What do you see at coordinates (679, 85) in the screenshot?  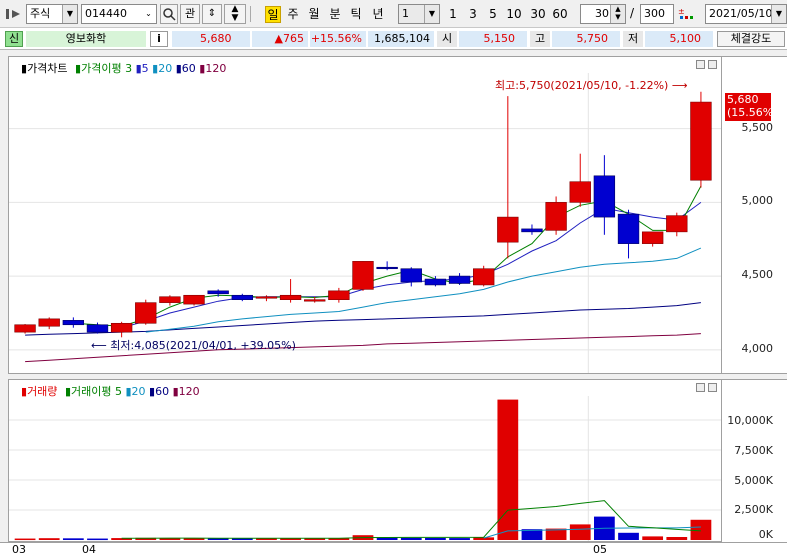 I see `arrow-right-icon: ⟶` at bounding box center [679, 85].